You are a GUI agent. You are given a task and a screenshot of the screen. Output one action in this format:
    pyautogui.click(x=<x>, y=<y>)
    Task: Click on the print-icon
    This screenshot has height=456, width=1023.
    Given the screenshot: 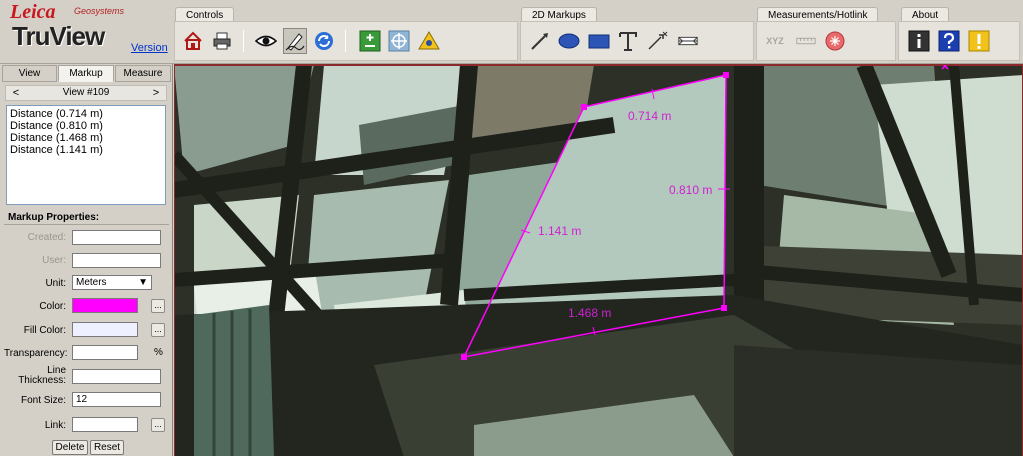 What is the action you would take?
    pyautogui.click(x=222, y=41)
    